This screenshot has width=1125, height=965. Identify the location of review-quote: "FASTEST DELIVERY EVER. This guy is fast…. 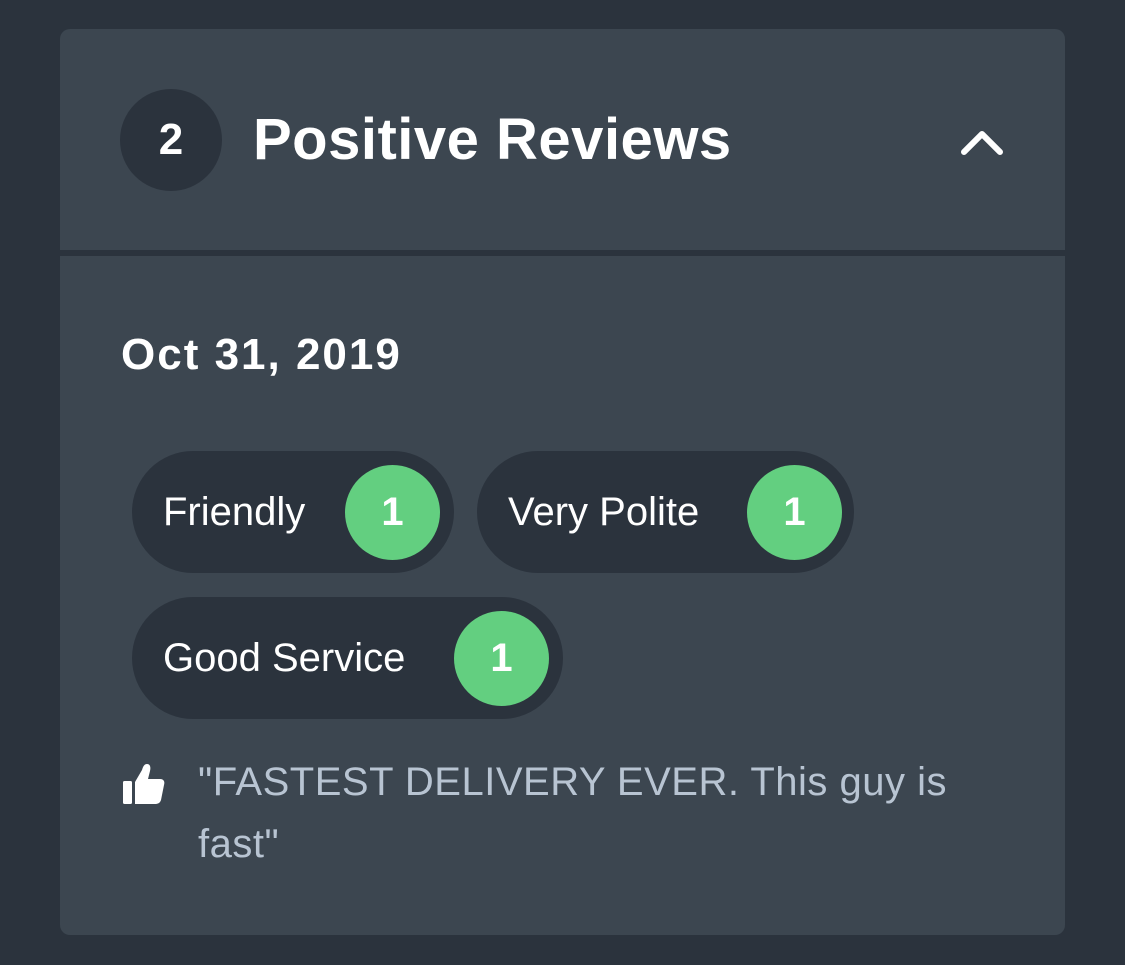
(573, 813).